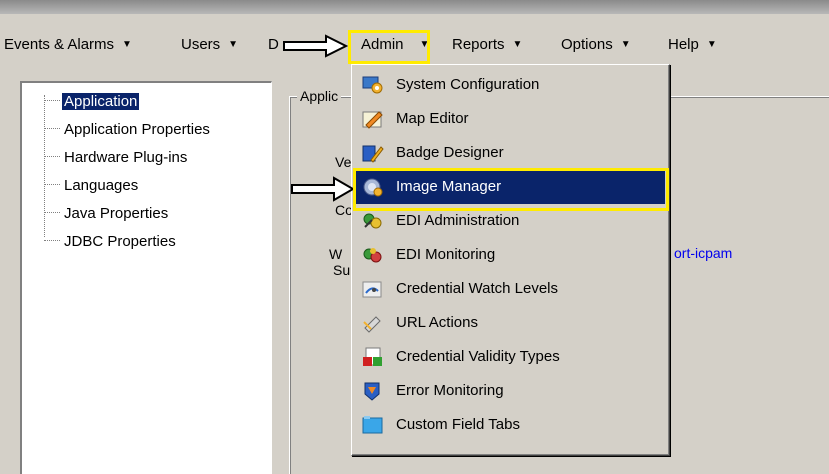 The width and height of the screenshot is (829, 474). What do you see at coordinates (209, 45) in the screenshot?
I see `menu-users: Users ▼` at bounding box center [209, 45].